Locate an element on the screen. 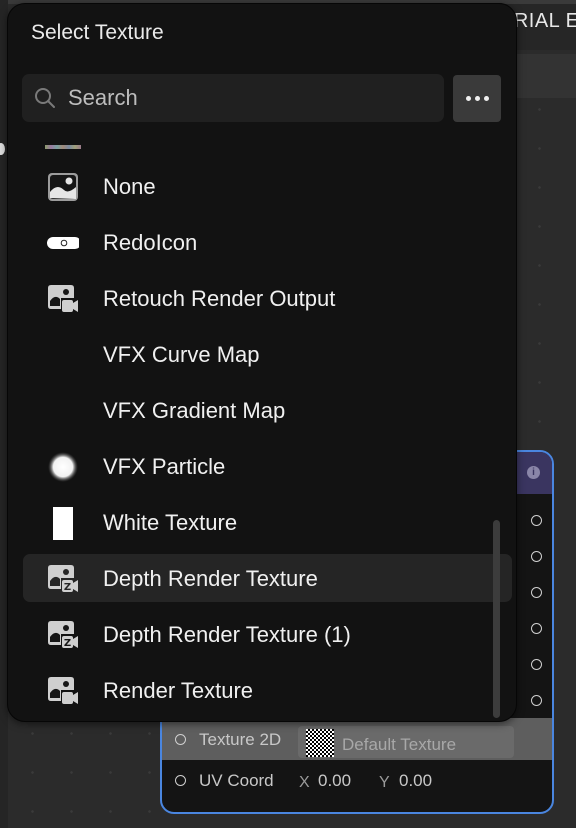 Image resolution: width=576 pixels, height=828 pixels. item-label: RedoIcon is located at coordinates (150, 242).